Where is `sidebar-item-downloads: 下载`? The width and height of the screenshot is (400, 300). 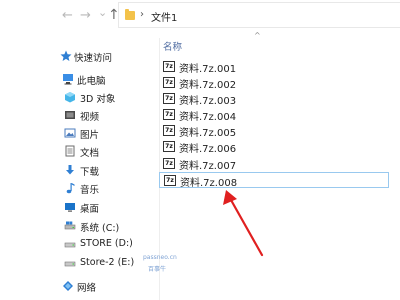 sidebar-item-downloads: 下载 is located at coordinates (75, 170).